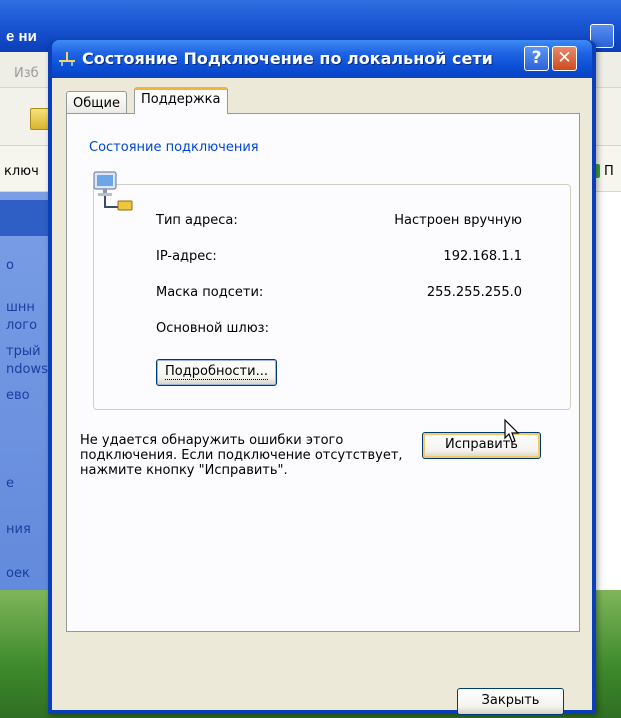 The height and width of the screenshot is (718, 621). I want to click on close-button: Закрыть, so click(510, 701).